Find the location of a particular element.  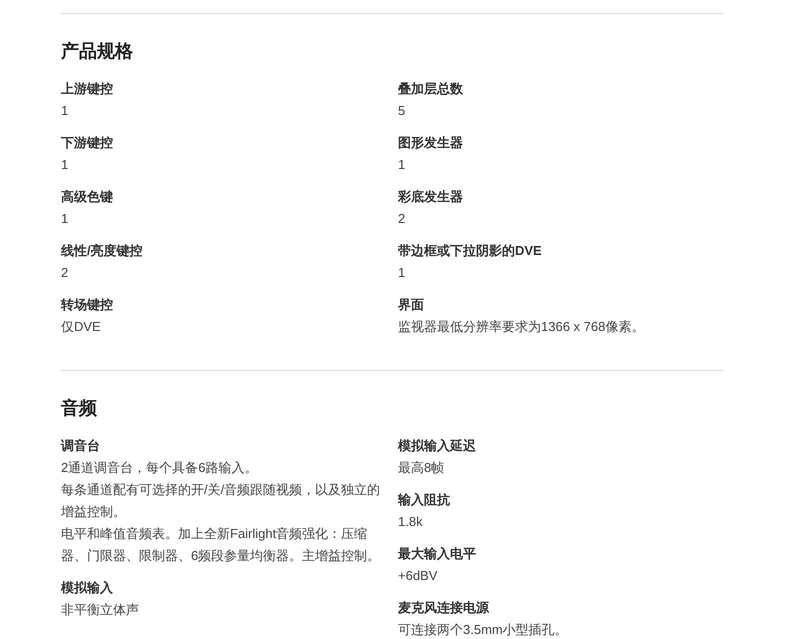

spec-value: 每条通道配有可选择的开/关/音频跟随视频，以及独立的增益控制。 is located at coordinates (221, 501).